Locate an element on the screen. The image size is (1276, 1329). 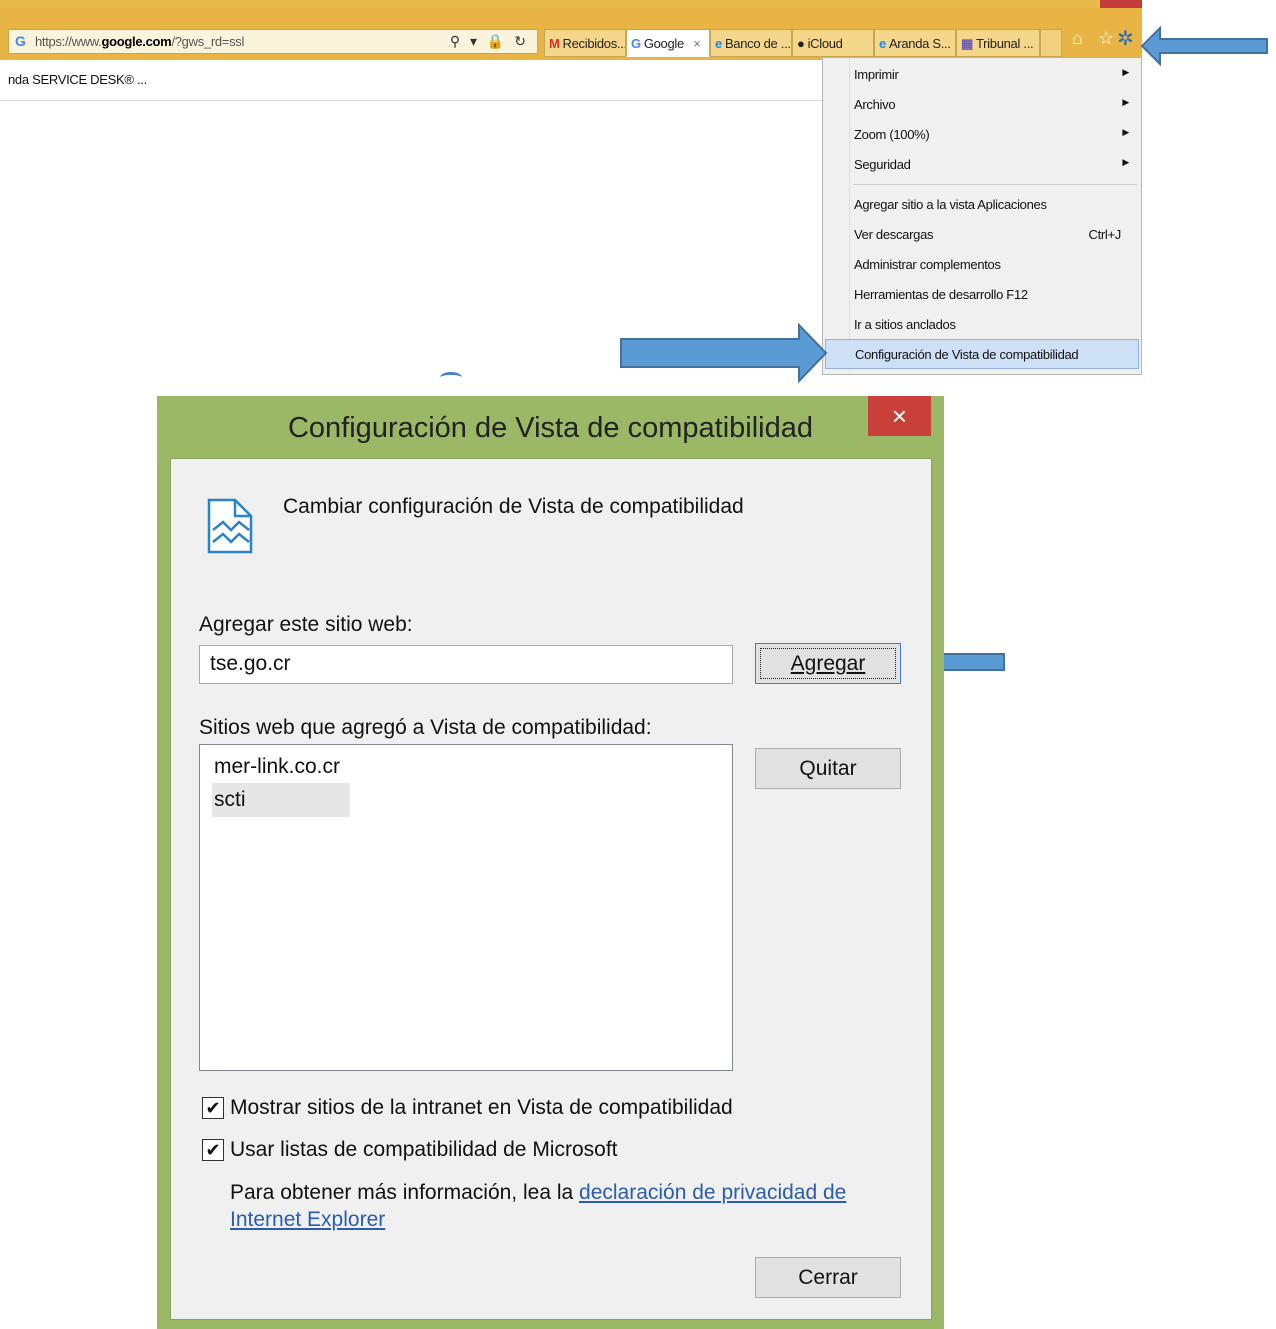
menu-shortcut: Ctrl+J is located at coordinates (1104, 234).